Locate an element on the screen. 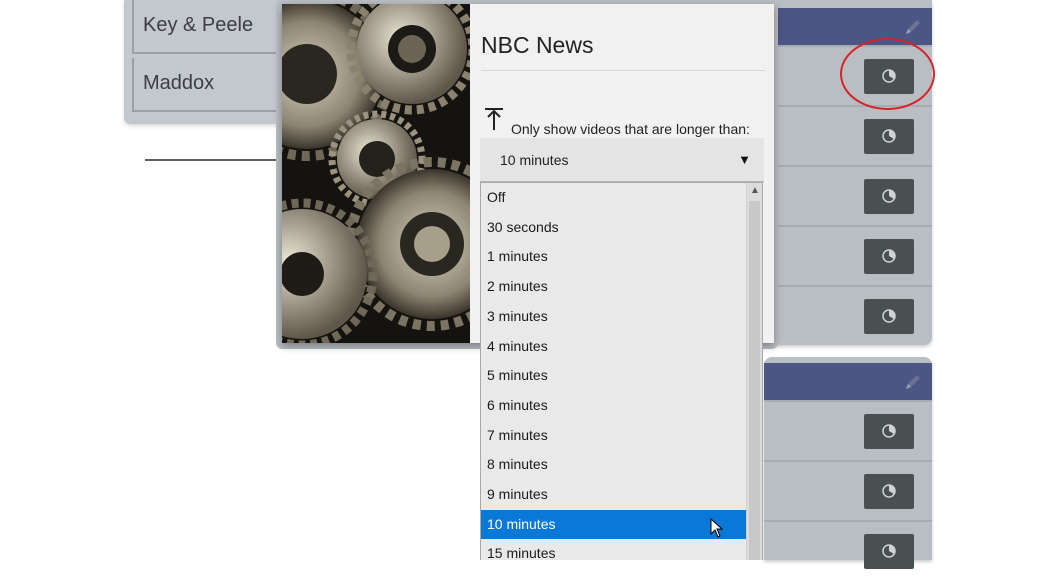 This screenshot has height=580, width=1052. channel-item-maddox: Maddox is located at coordinates (210, 85).